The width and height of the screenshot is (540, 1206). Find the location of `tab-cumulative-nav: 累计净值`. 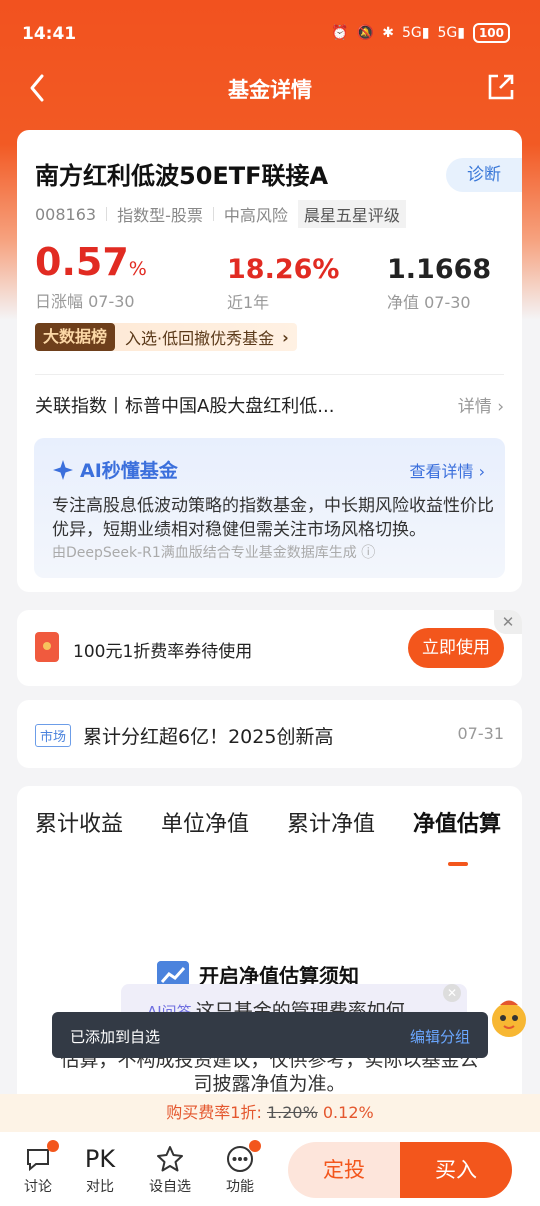

tab-cumulative-nav: 累计净值 is located at coordinates (331, 822).